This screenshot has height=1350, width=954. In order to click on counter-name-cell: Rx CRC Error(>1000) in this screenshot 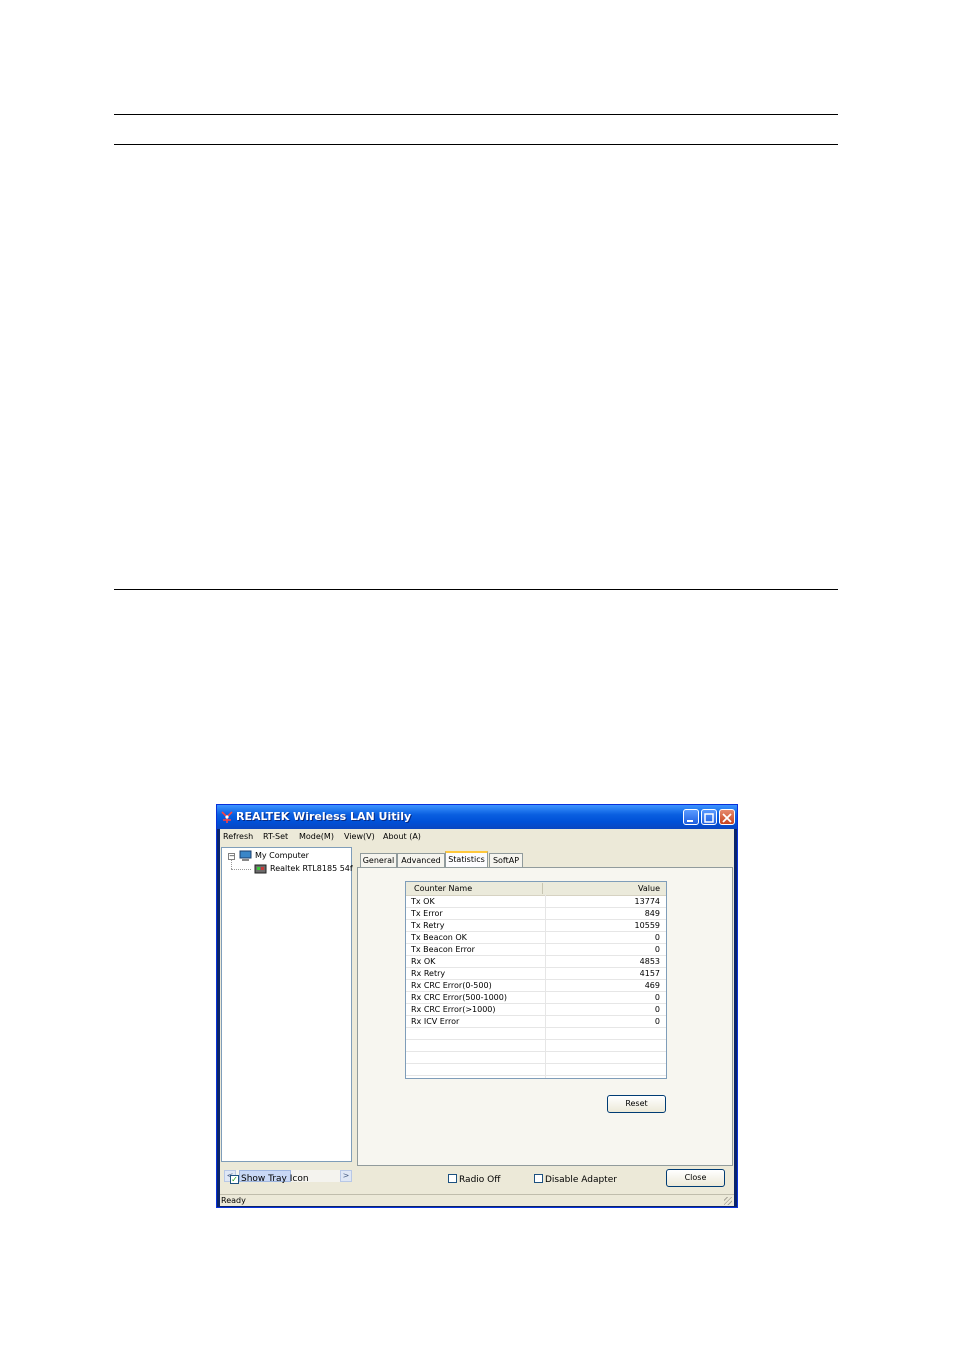, I will do `click(453, 1009)`.